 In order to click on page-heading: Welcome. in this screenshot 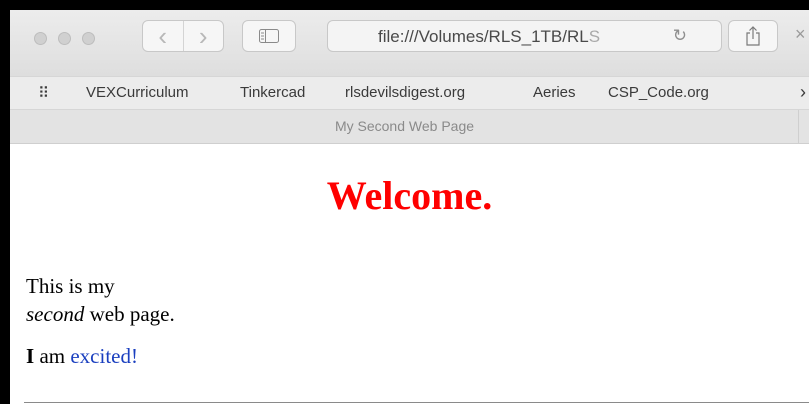, I will do `click(409, 195)`.